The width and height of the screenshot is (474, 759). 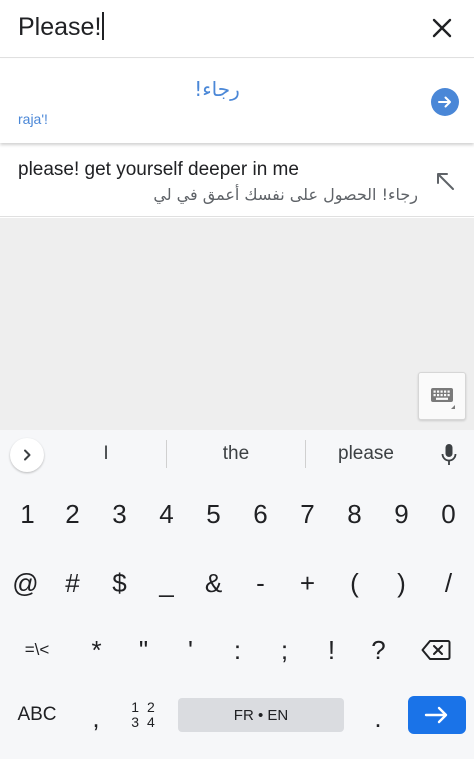 I want to click on key-6: 6, so click(x=260, y=514).